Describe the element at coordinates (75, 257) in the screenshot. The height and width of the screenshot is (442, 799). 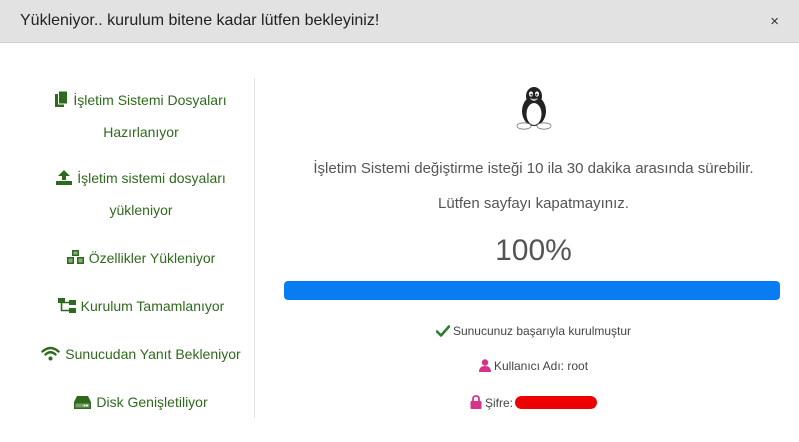
I see `cubes-icon` at that location.